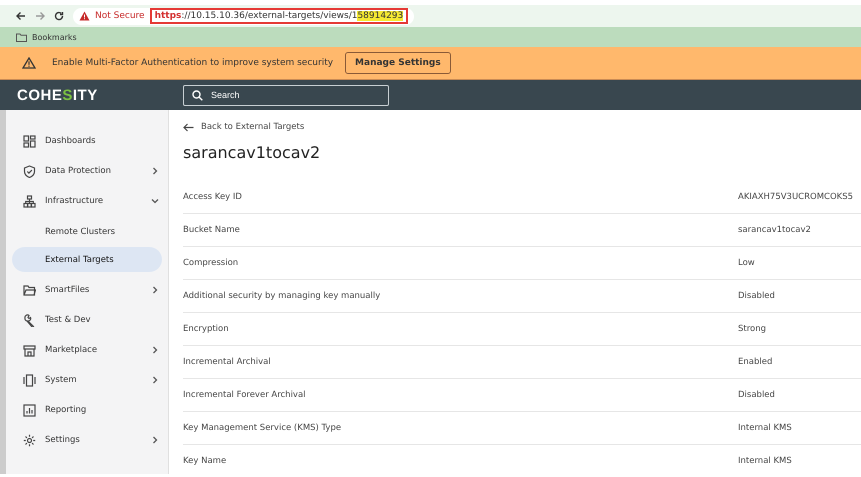 The width and height of the screenshot is (861, 477). What do you see at coordinates (59, 16) in the screenshot?
I see `reload-icon` at bounding box center [59, 16].